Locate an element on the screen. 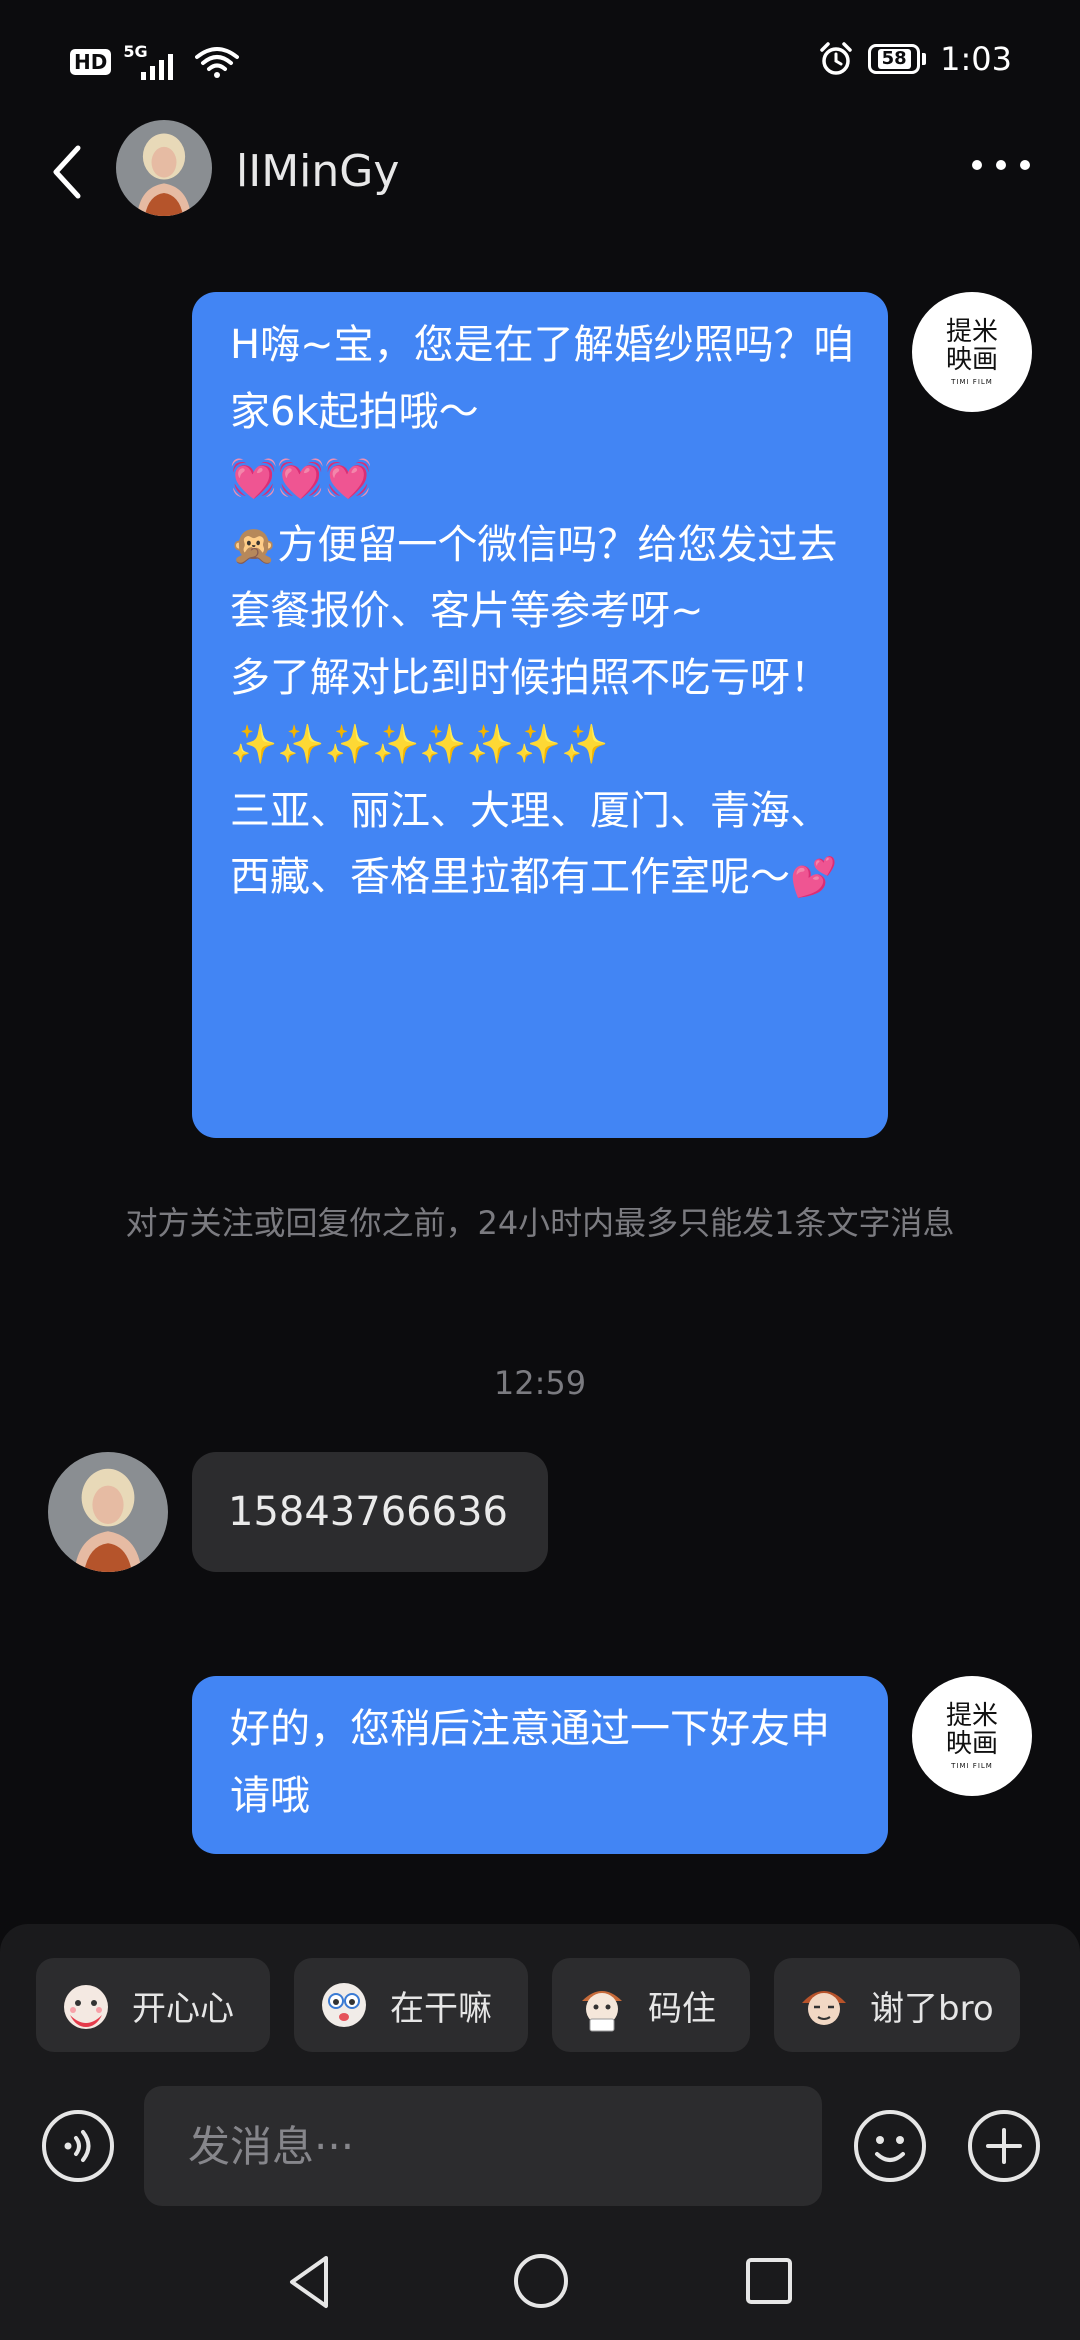 The height and width of the screenshot is (2340, 1080). system-nav-bar is located at coordinates (540, 2291).